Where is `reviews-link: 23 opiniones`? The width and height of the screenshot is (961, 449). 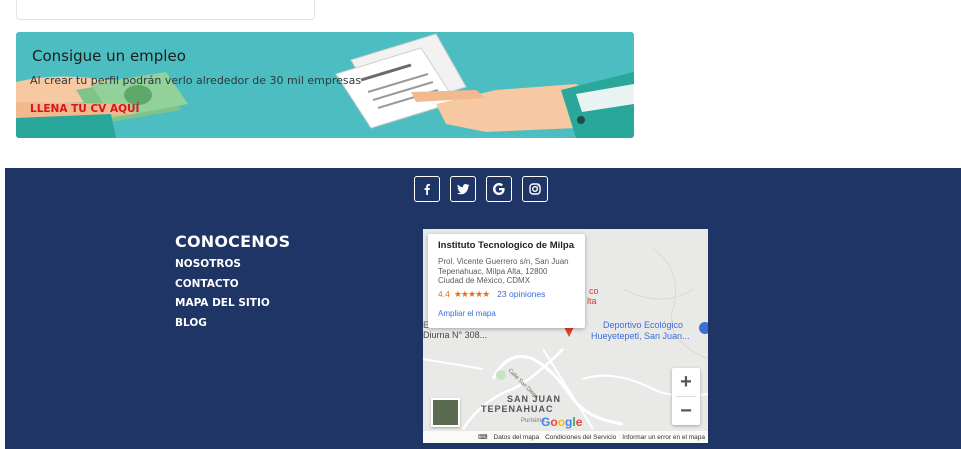 reviews-link: 23 opiniones is located at coordinates (521, 294).